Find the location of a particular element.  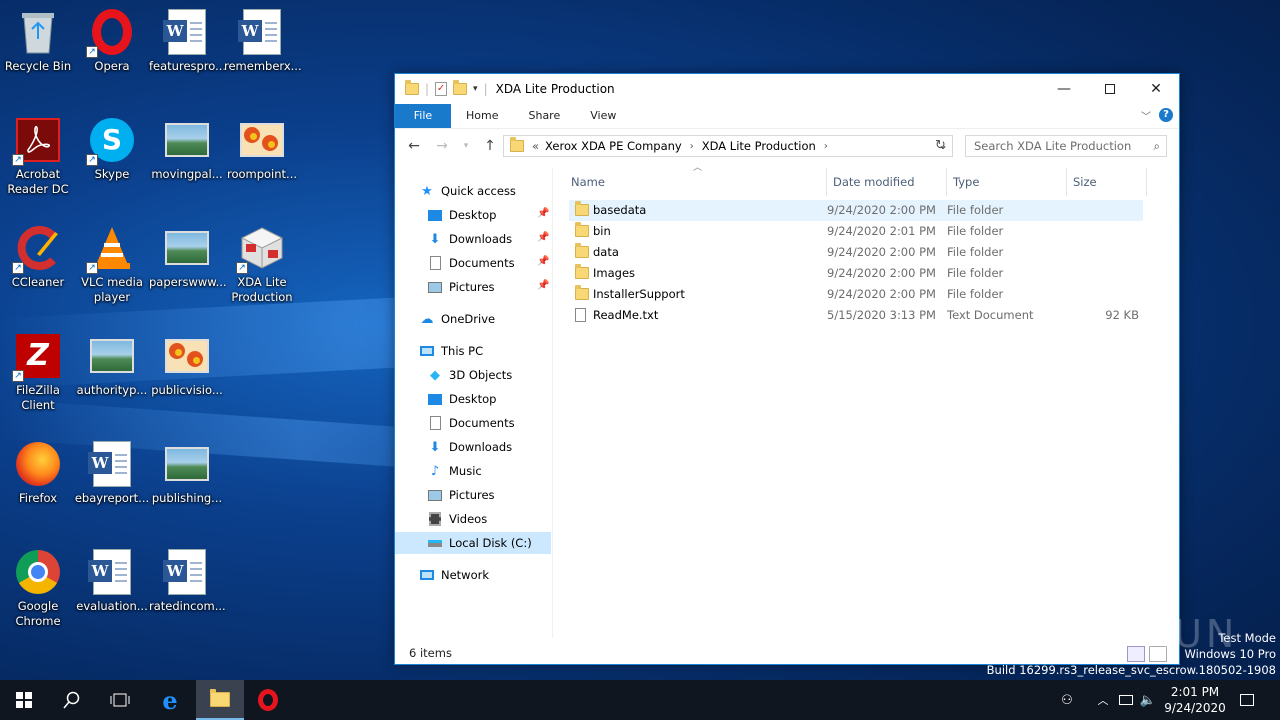

tab-file: File is located at coordinates (423, 116).